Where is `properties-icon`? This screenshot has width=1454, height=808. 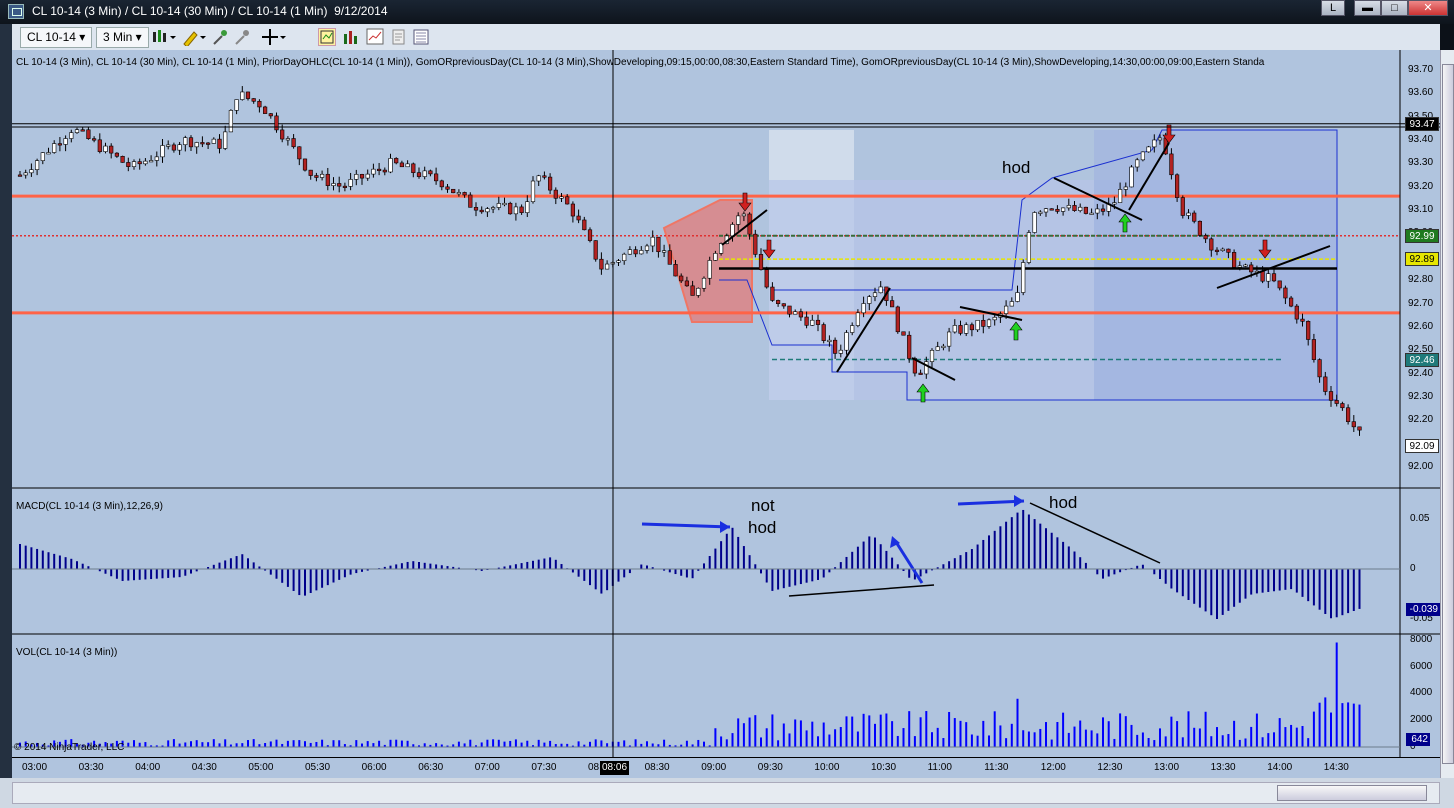 properties-icon is located at coordinates (421, 37).